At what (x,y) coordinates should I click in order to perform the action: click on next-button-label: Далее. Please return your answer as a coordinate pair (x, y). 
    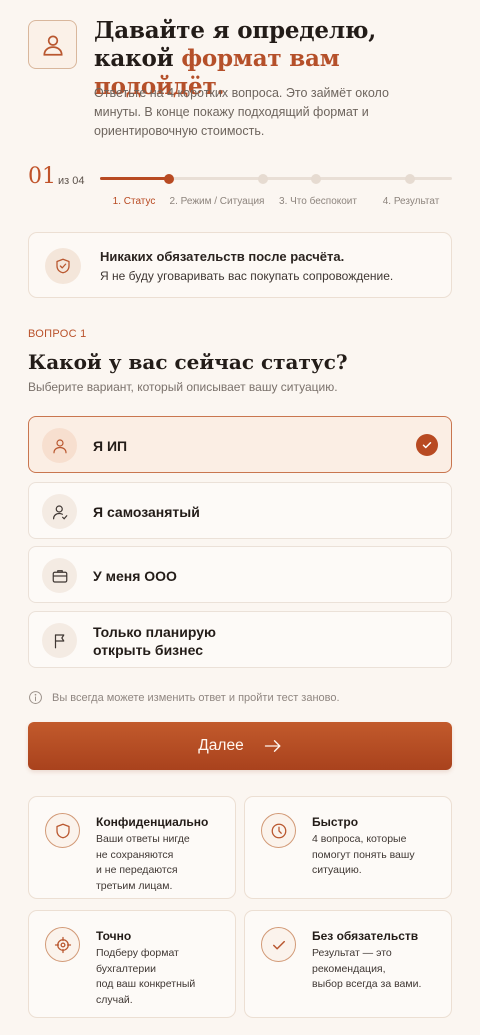
    Looking at the image, I should click on (221, 745).